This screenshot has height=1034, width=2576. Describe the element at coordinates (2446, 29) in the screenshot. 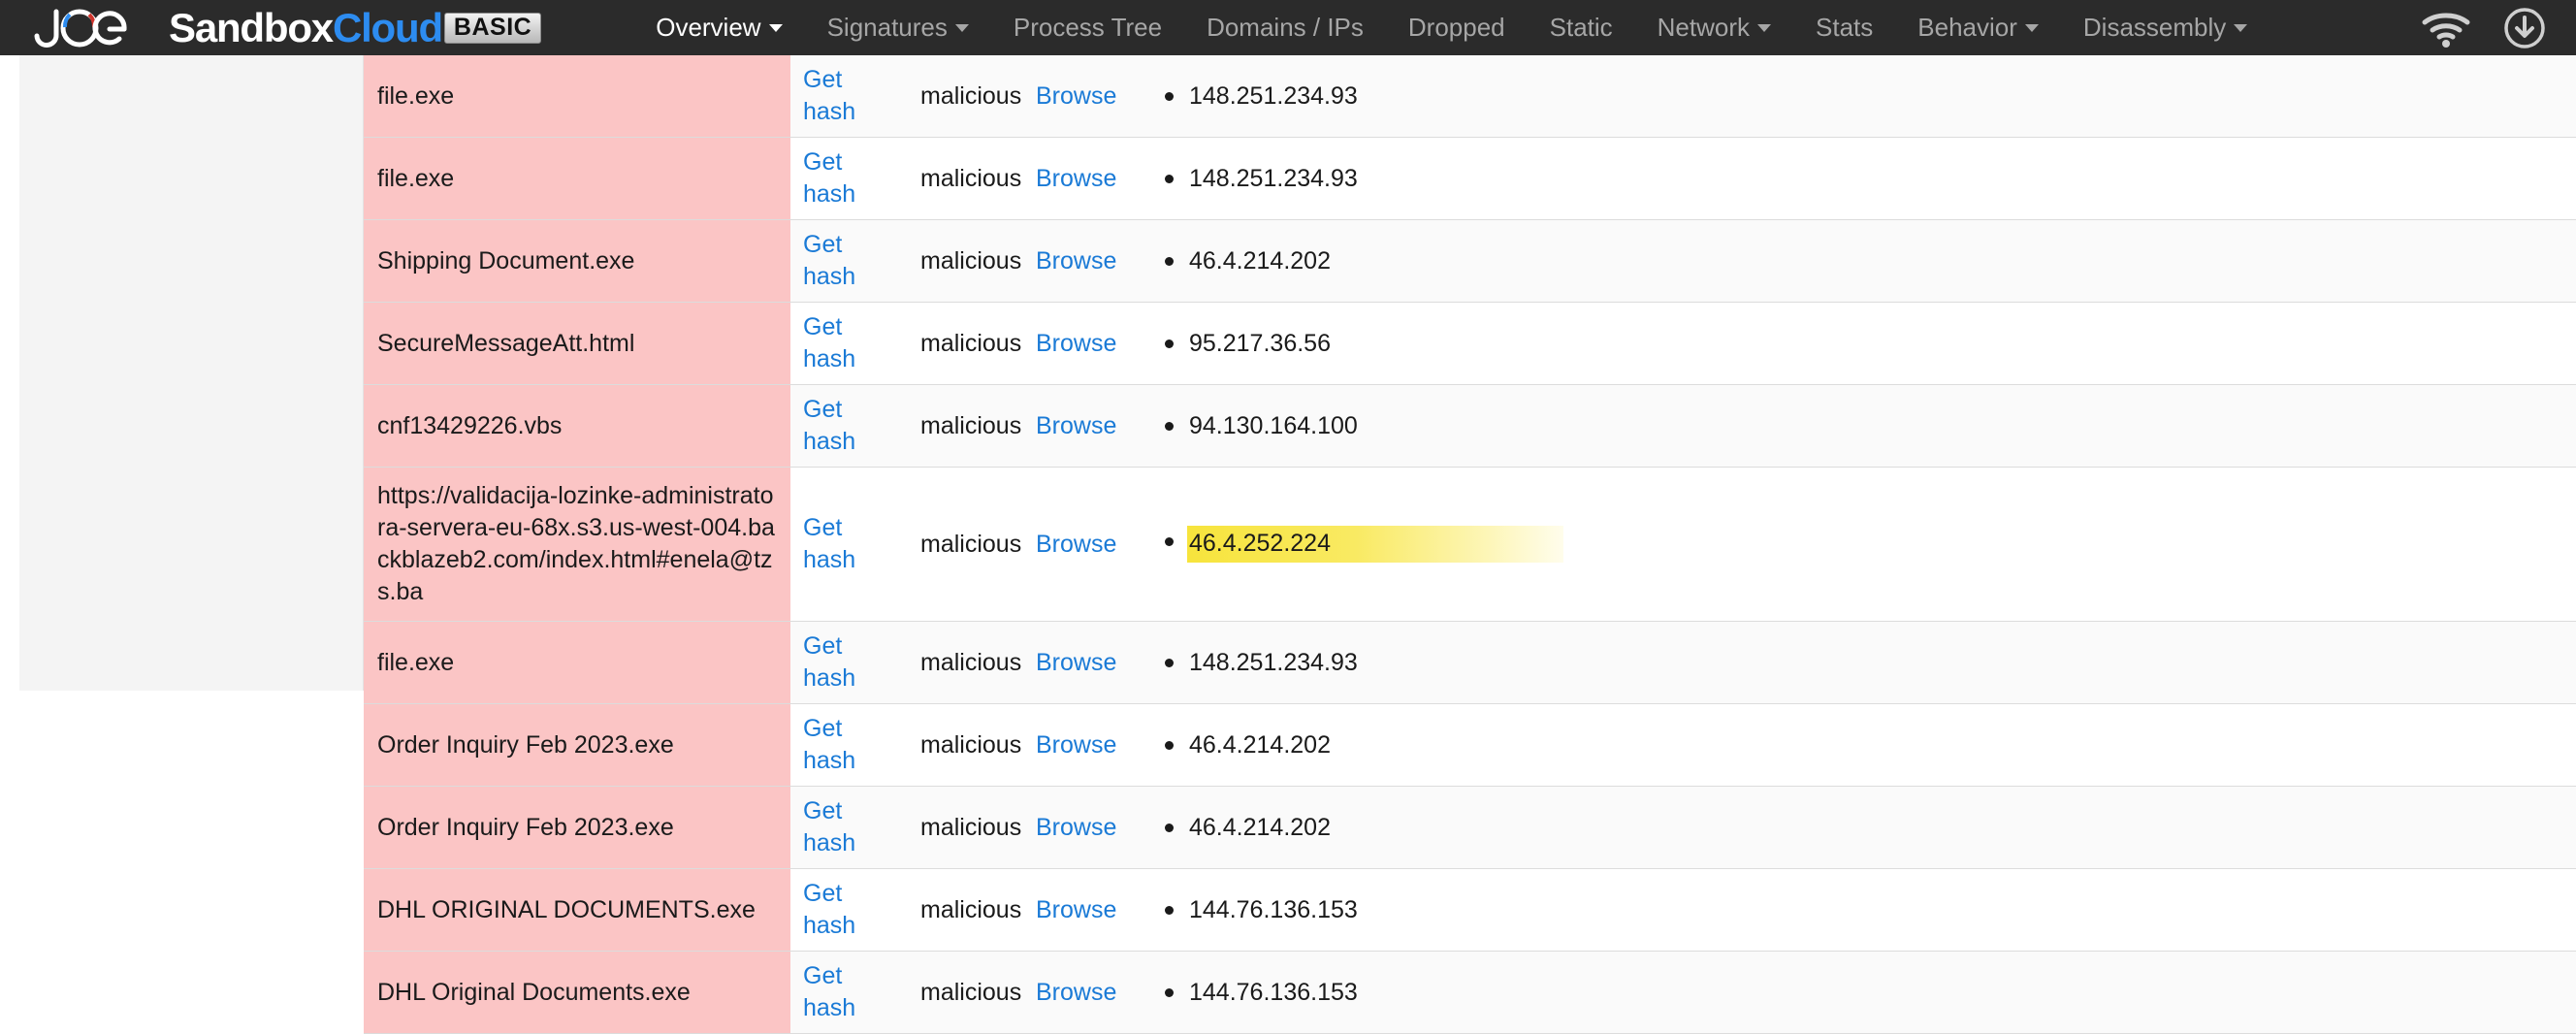

I see `antenna-signal-icon` at that location.